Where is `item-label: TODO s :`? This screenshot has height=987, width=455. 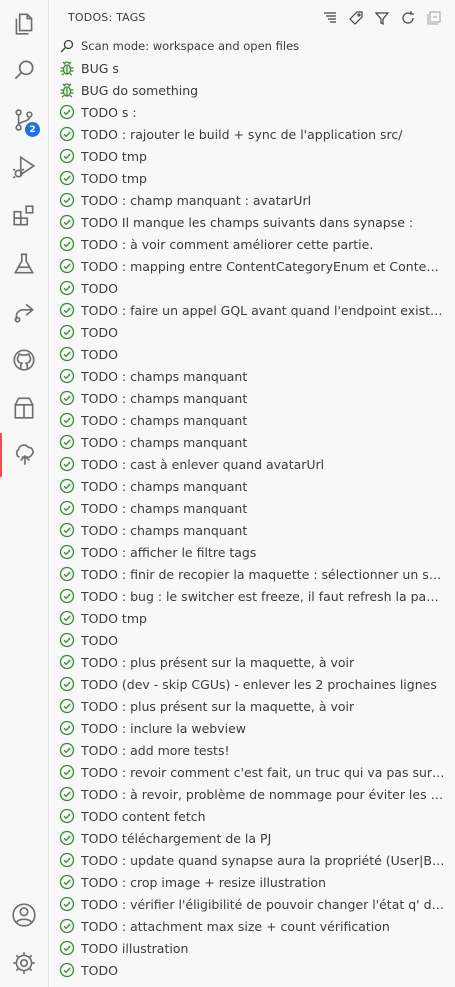
item-label: TODO s : is located at coordinates (109, 112).